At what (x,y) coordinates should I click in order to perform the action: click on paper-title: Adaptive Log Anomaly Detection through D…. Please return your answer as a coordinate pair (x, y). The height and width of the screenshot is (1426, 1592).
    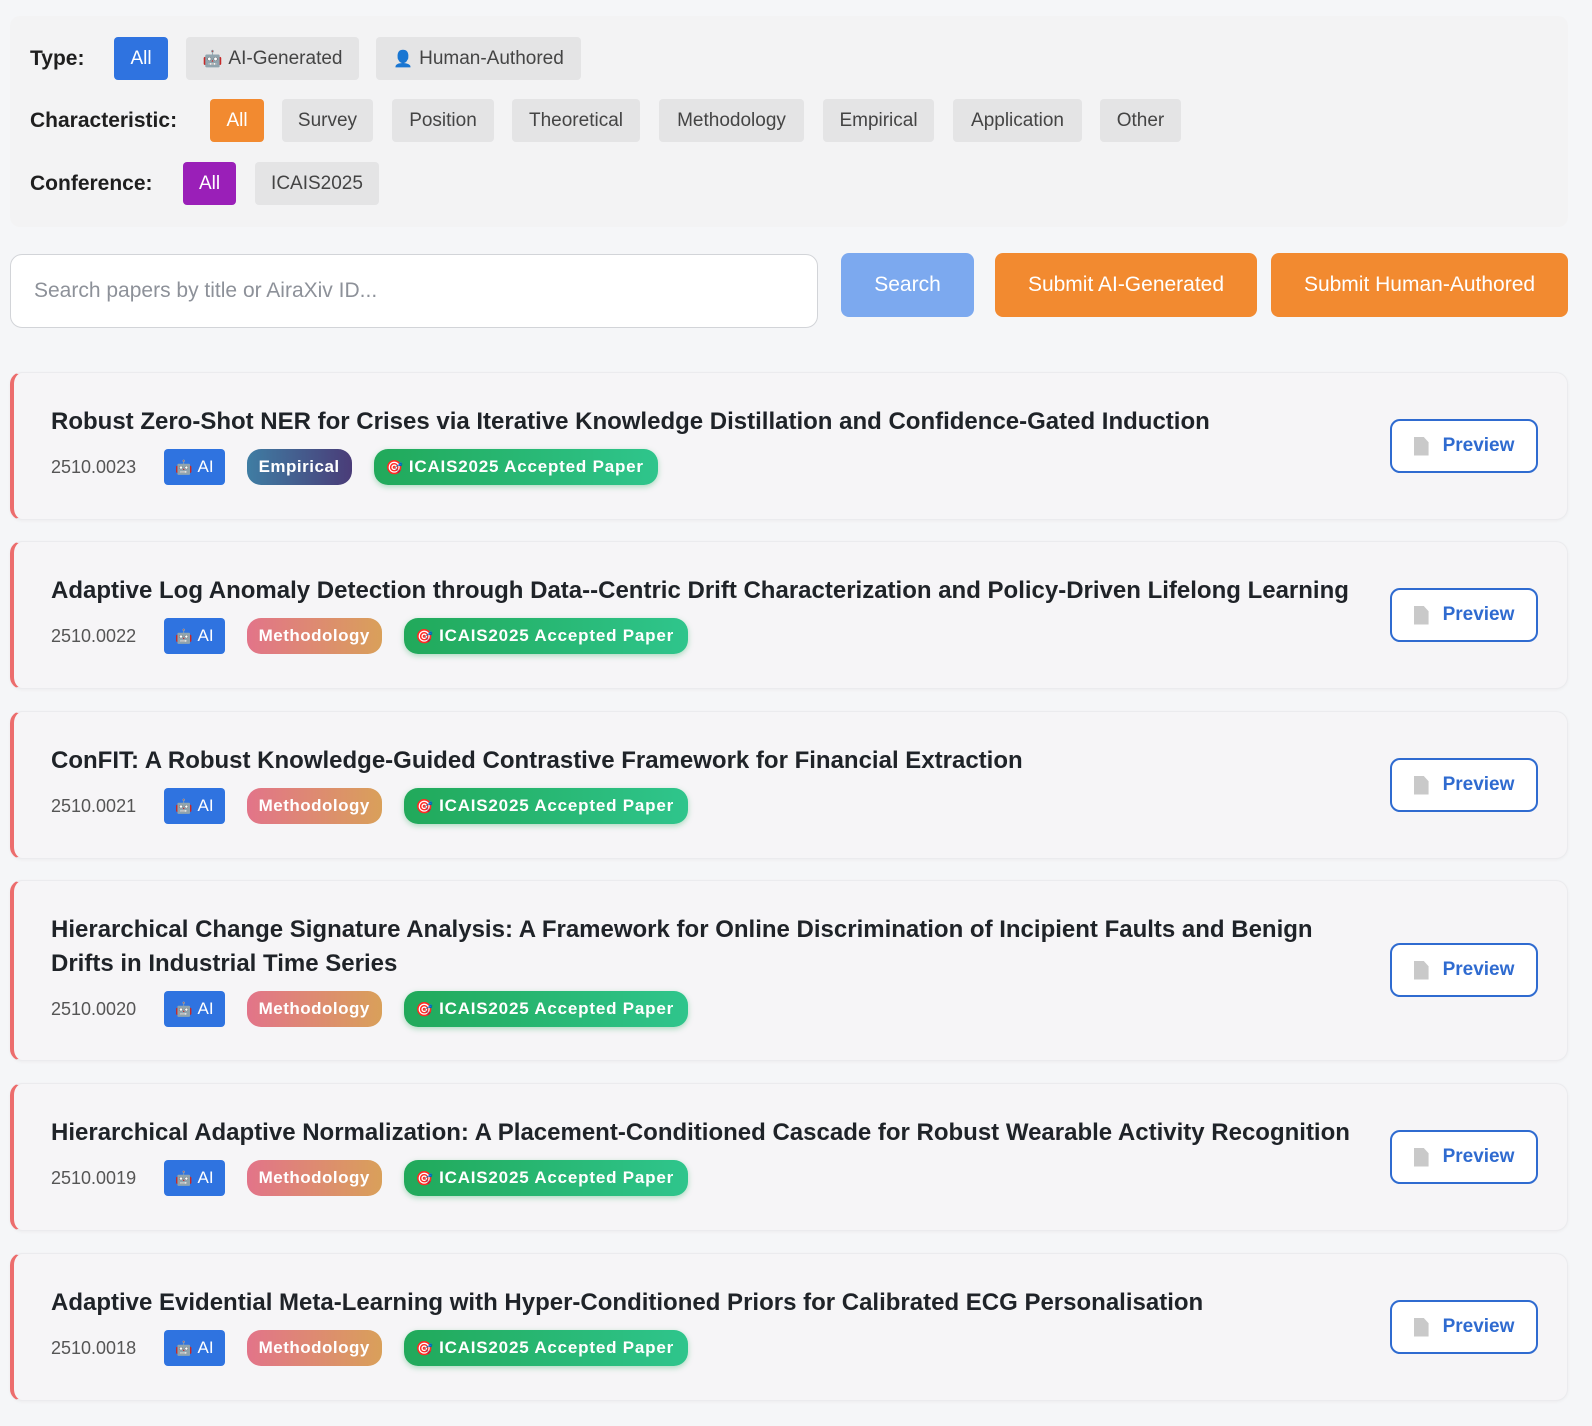
    Looking at the image, I should click on (701, 591).